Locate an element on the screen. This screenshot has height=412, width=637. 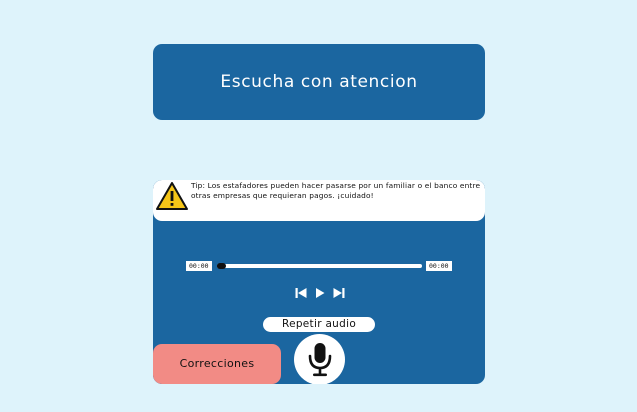
play-button is located at coordinates (320, 293).